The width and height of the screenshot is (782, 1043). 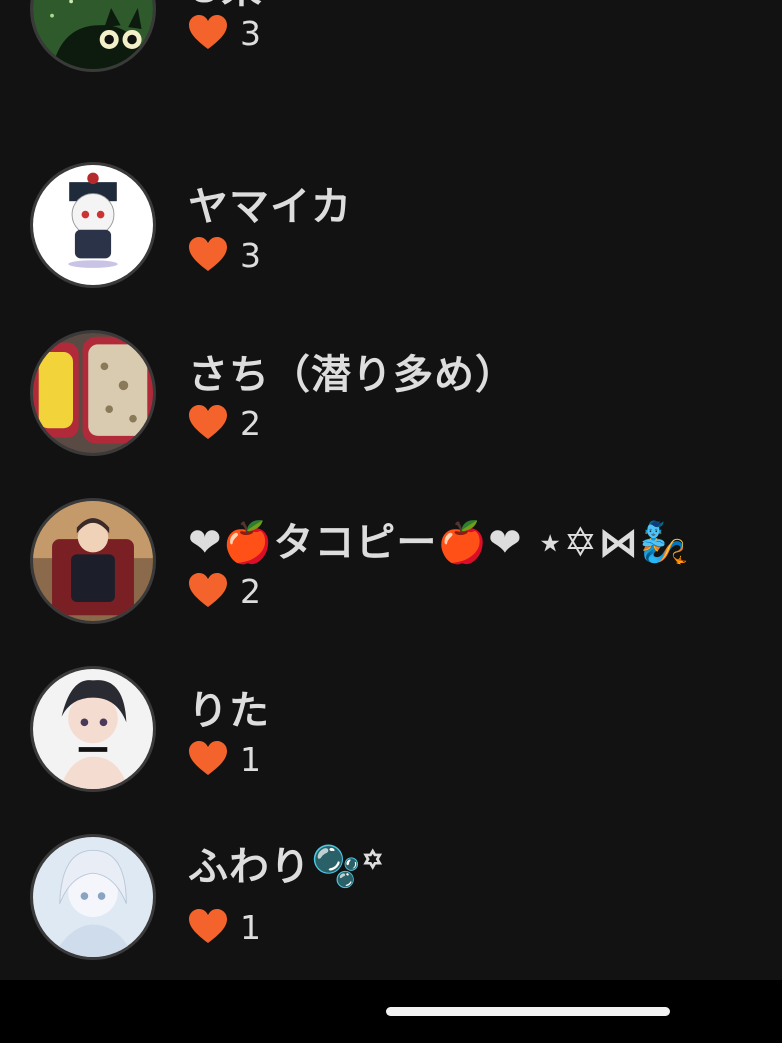 I want to click on system-navigation-bar, so click(x=391, y=1011).